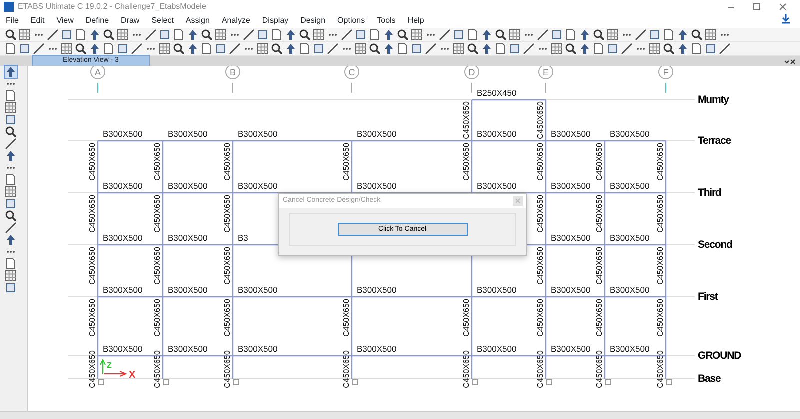  Describe the element at coordinates (163, 20) in the screenshot. I see `menu-item: Select` at that location.